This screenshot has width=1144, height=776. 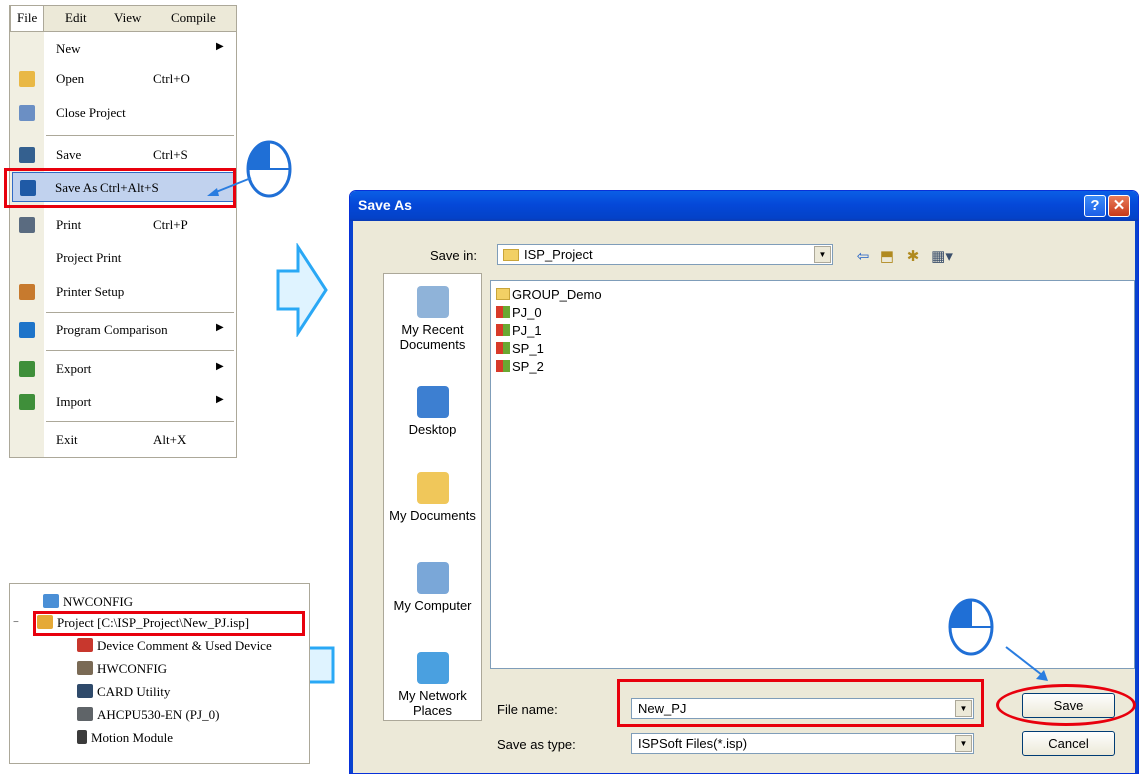 I want to click on motion-module-icon, so click(x=82, y=737).